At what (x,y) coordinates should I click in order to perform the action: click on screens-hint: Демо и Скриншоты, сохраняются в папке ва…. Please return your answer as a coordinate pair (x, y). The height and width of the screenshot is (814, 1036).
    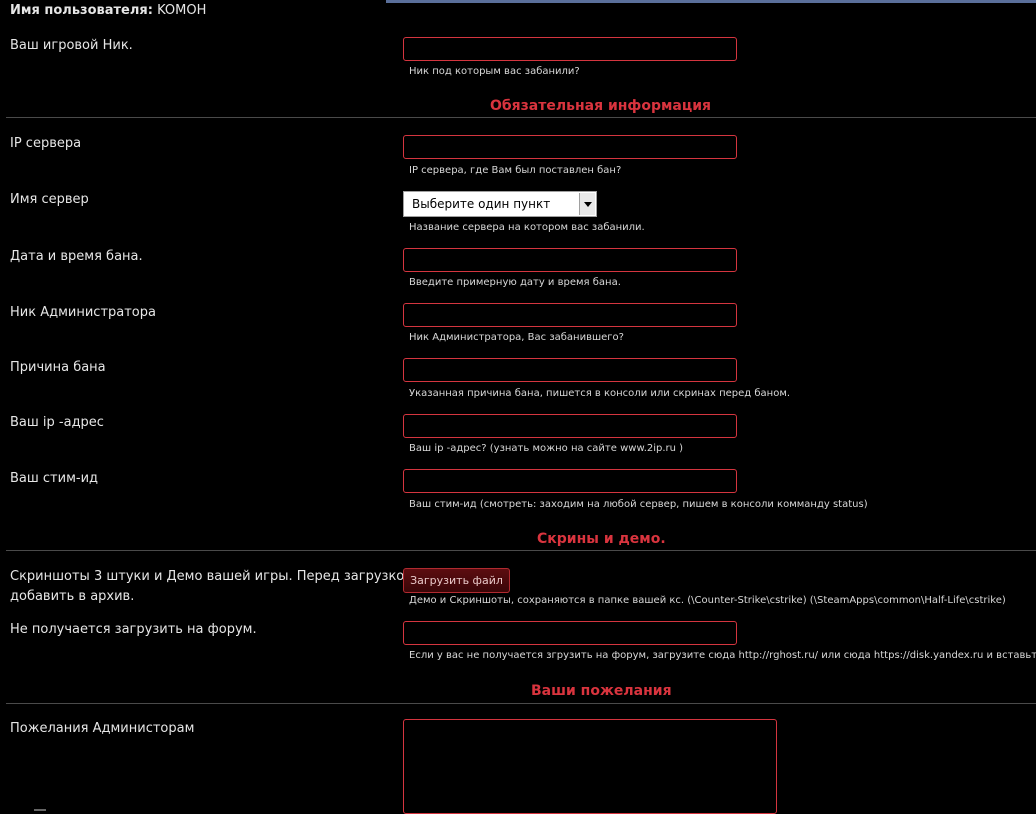
    Looking at the image, I should click on (707, 600).